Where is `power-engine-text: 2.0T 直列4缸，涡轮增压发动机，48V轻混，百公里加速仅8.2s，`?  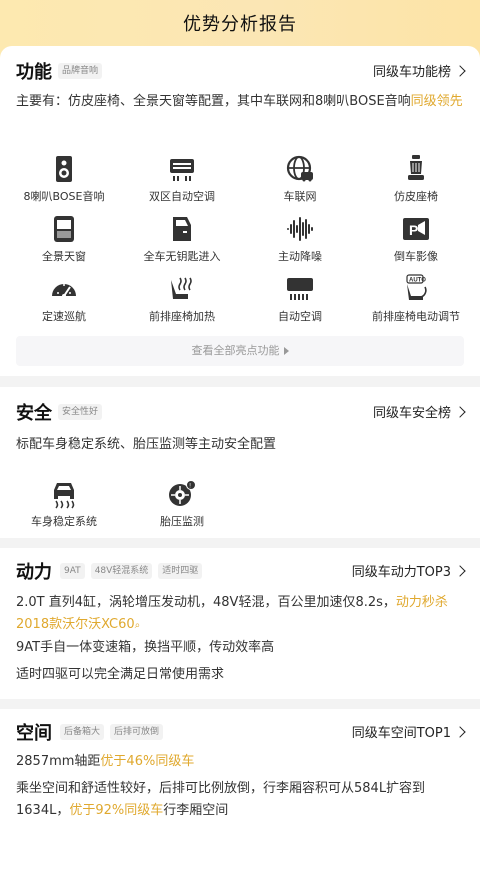 power-engine-text: 2.0T 直列4缸，涡轮增压发动机，48V轻混，百公里加速仅8.2s， is located at coordinates (206, 602).